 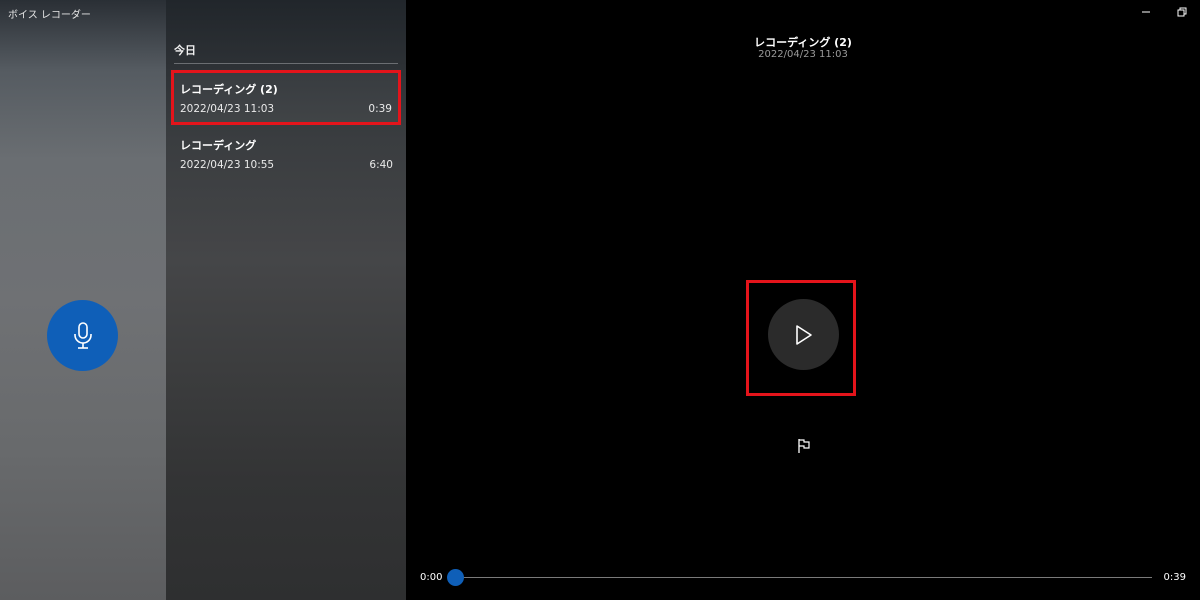 I want to click on play-button, so click(x=803, y=334).